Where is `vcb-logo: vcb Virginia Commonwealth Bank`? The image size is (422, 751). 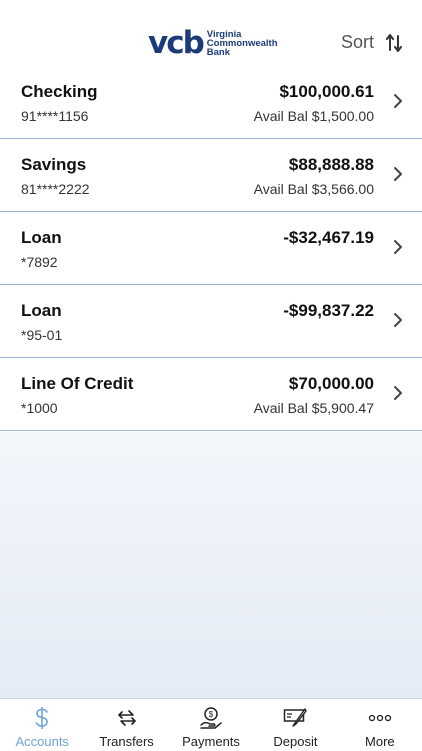
vcb-logo: vcb Virginia Commonwealth Bank is located at coordinates (213, 43).